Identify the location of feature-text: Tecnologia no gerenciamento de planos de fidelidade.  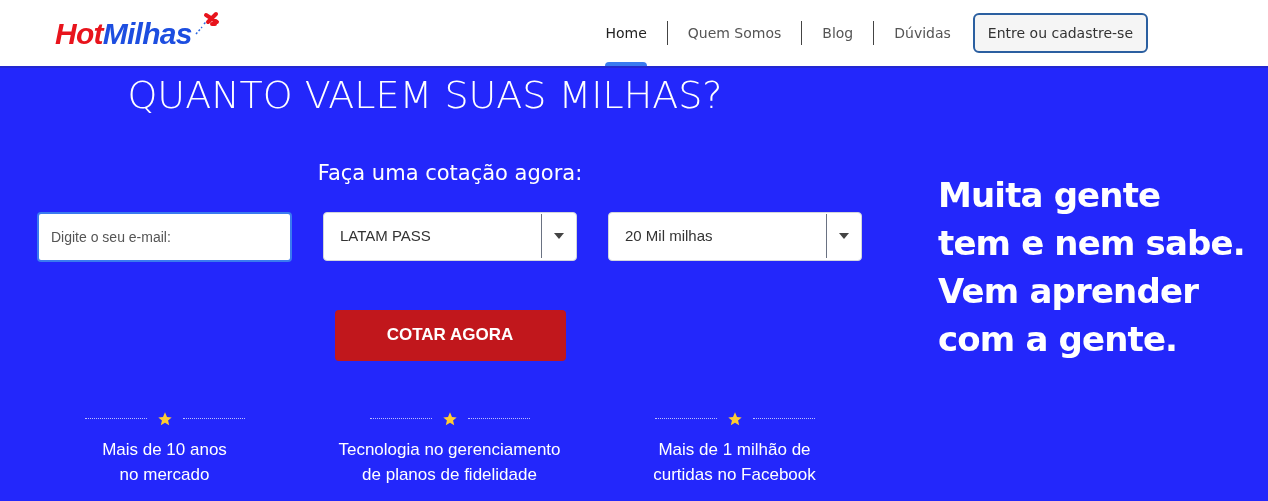
(449, 462).